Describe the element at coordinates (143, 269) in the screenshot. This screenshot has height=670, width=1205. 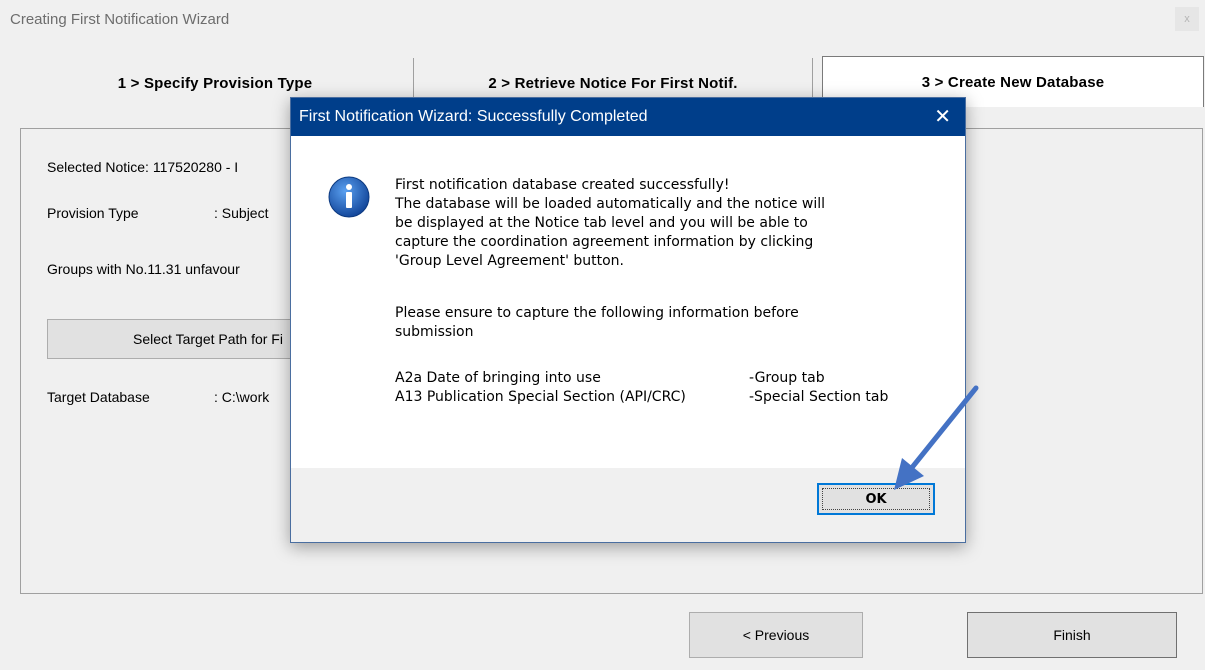
I see `groups-label: Groups with No.11.31 unfavour` at that location.